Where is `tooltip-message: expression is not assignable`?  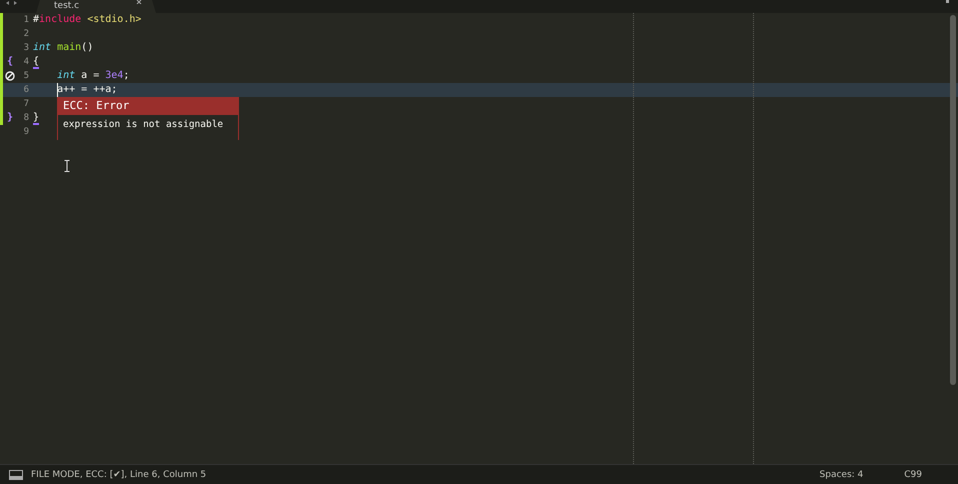
tooltip-message: expression is not assignable is located at coordinates (143, 125).